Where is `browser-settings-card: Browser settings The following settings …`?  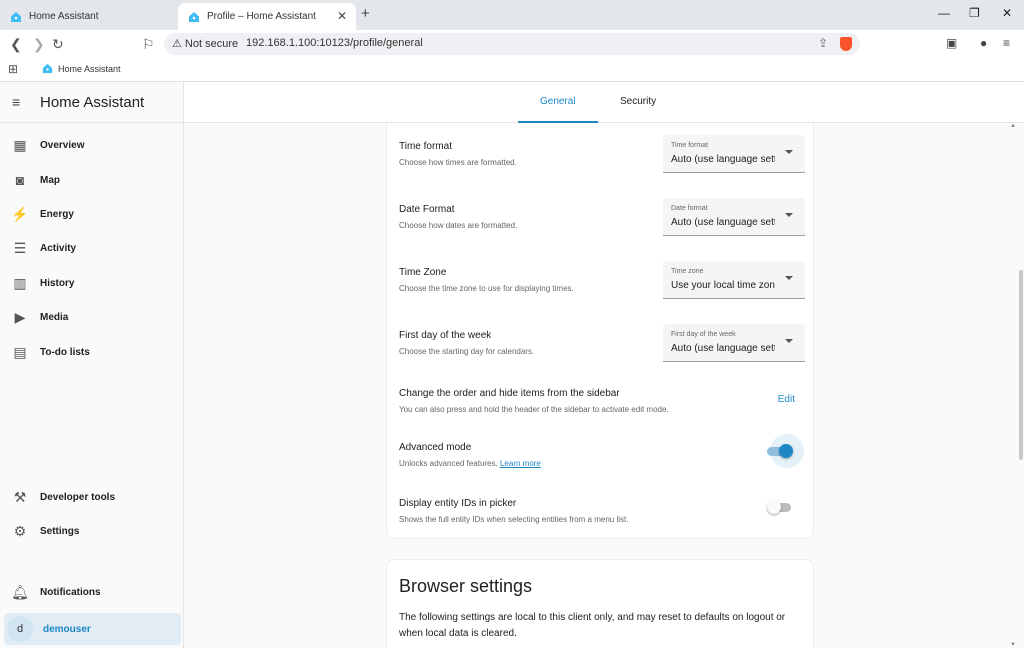
browser-settings-card: Browser settings The following settings … is located at coordinates (600, 603).